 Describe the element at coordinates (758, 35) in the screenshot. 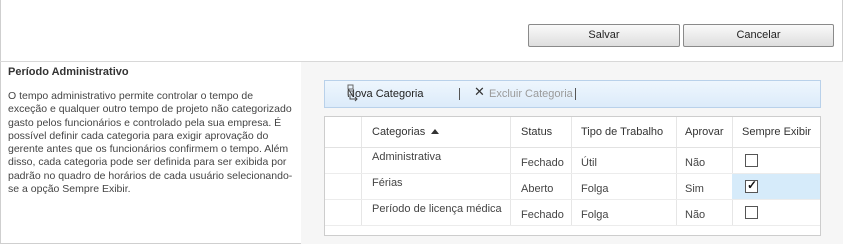

I see `cancel-button: Cancelar` at that location.